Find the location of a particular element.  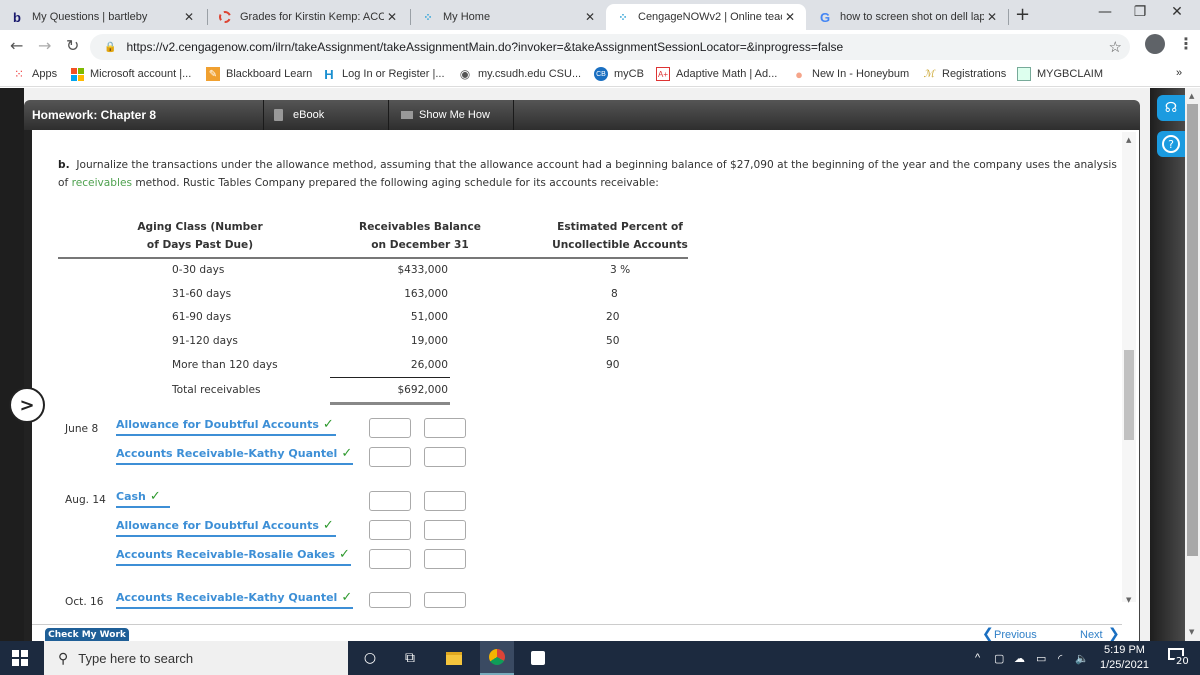

bookmark-blackboard: ✎ Blackboard Learn is located at coordinates (259, 74).